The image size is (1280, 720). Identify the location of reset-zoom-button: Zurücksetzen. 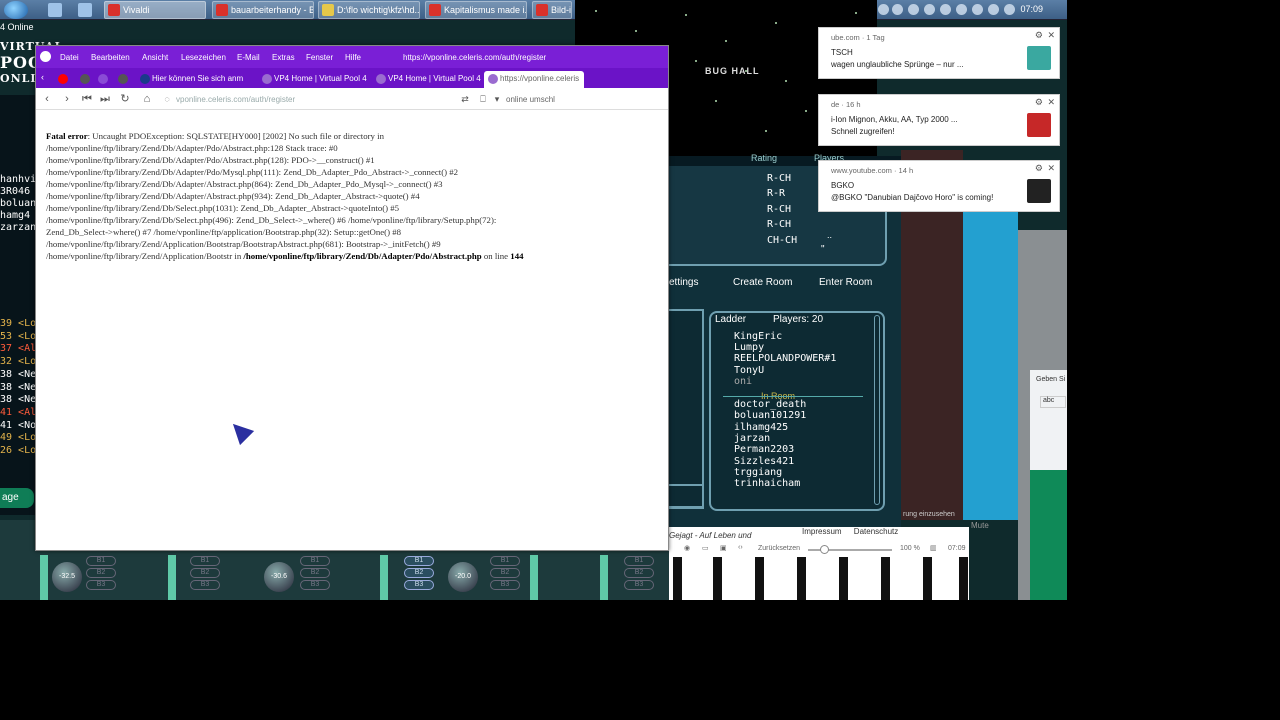
(779, 548).